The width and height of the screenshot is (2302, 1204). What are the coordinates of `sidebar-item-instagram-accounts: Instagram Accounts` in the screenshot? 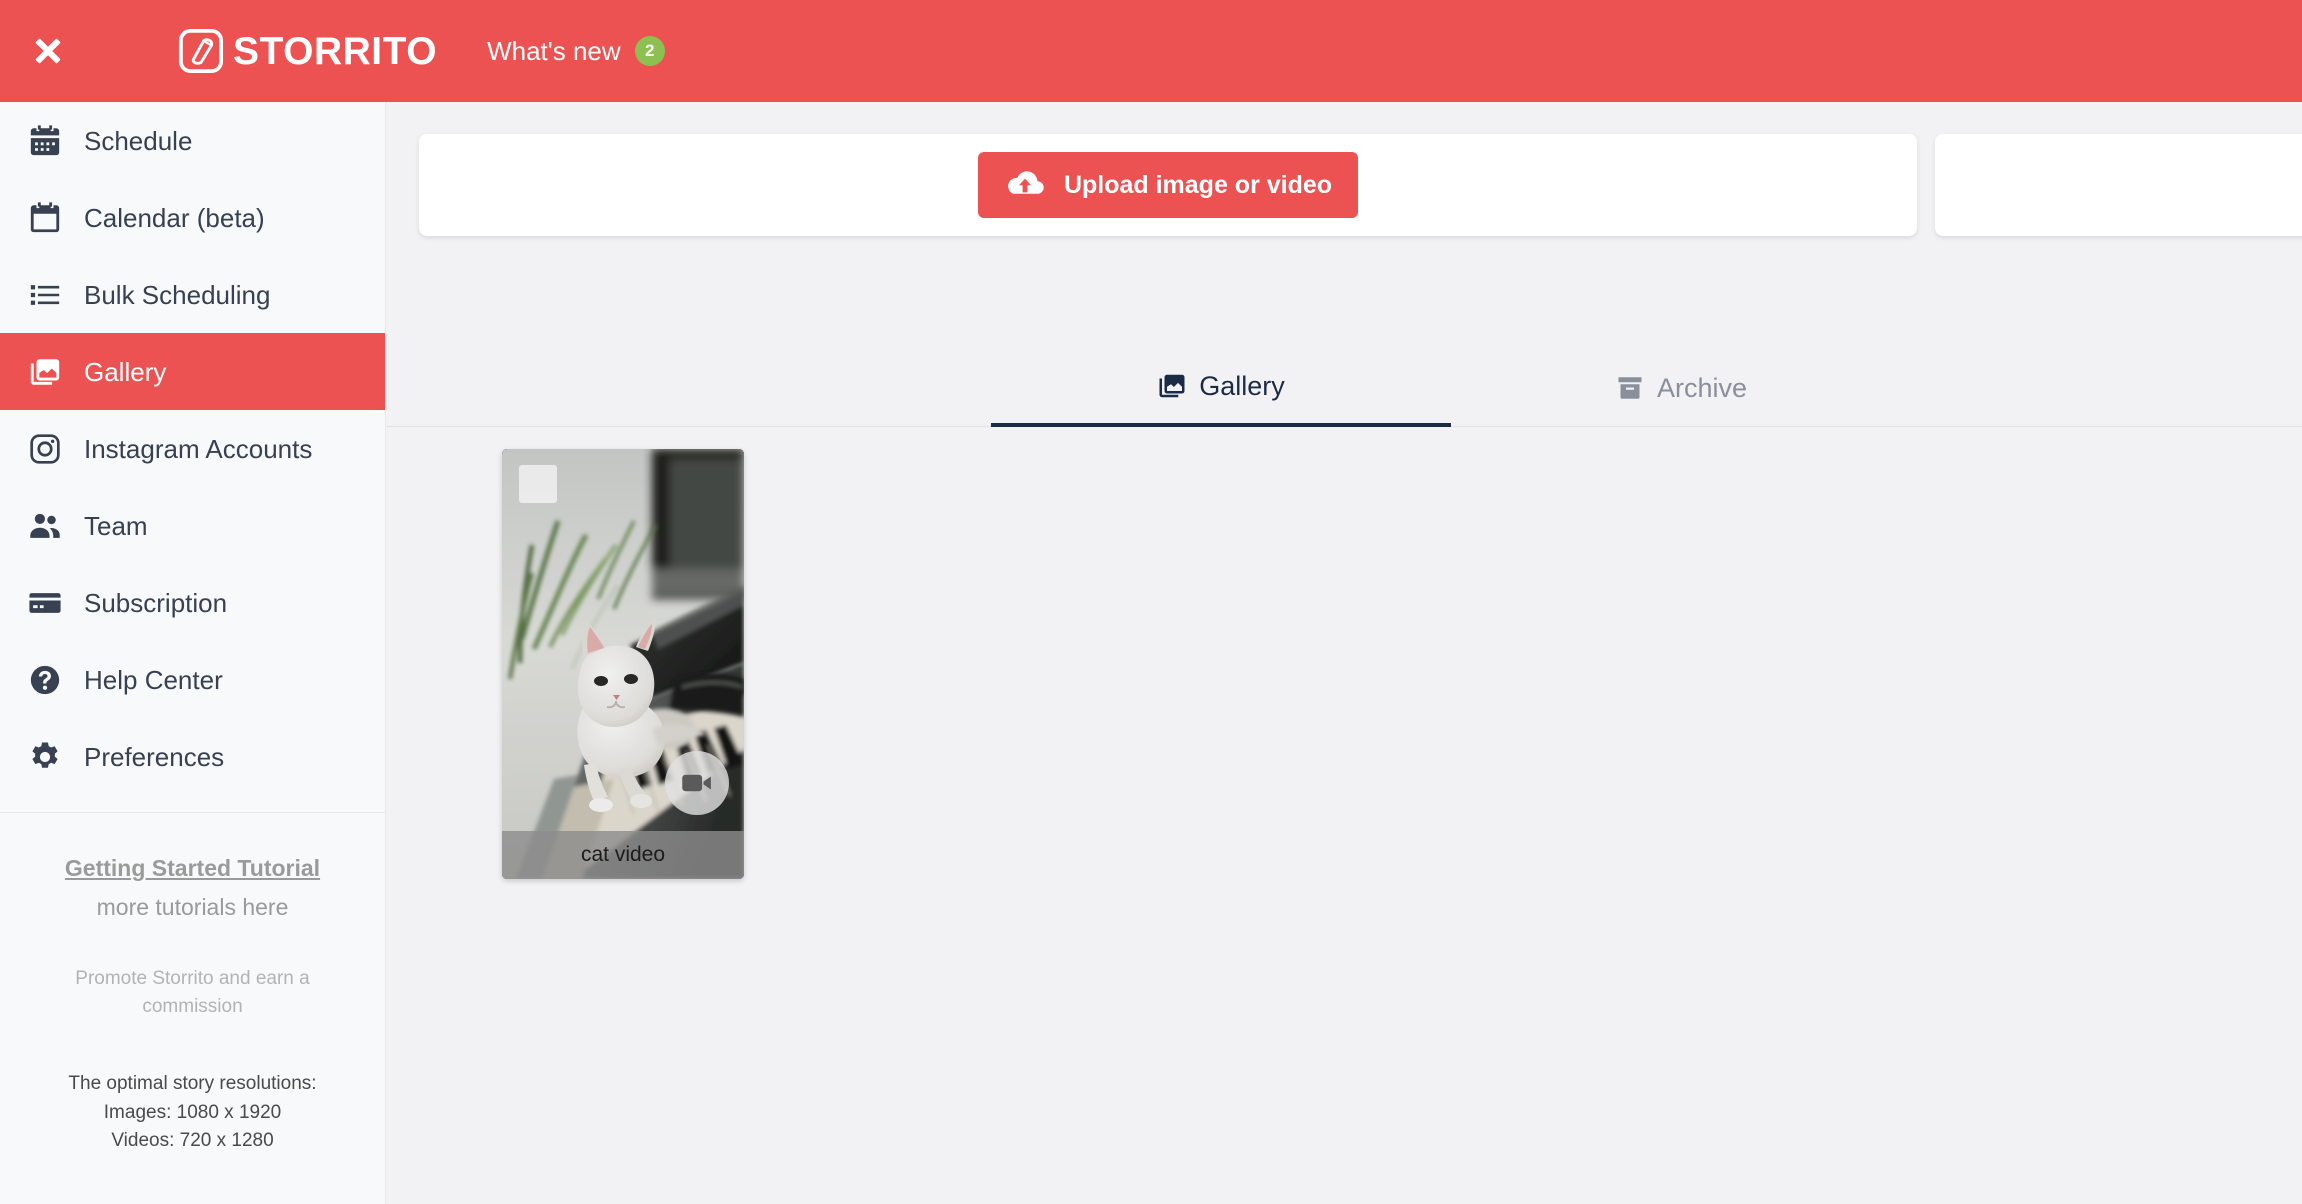 It's located at (192, 448).